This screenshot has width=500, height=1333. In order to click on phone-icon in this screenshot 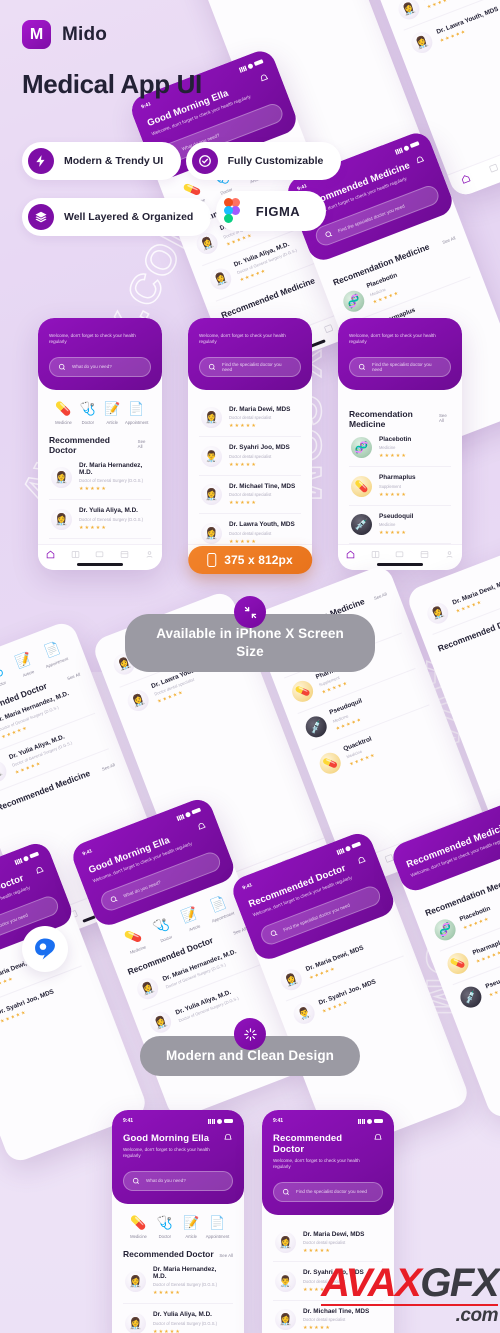, I will do `click(212, 560)`.